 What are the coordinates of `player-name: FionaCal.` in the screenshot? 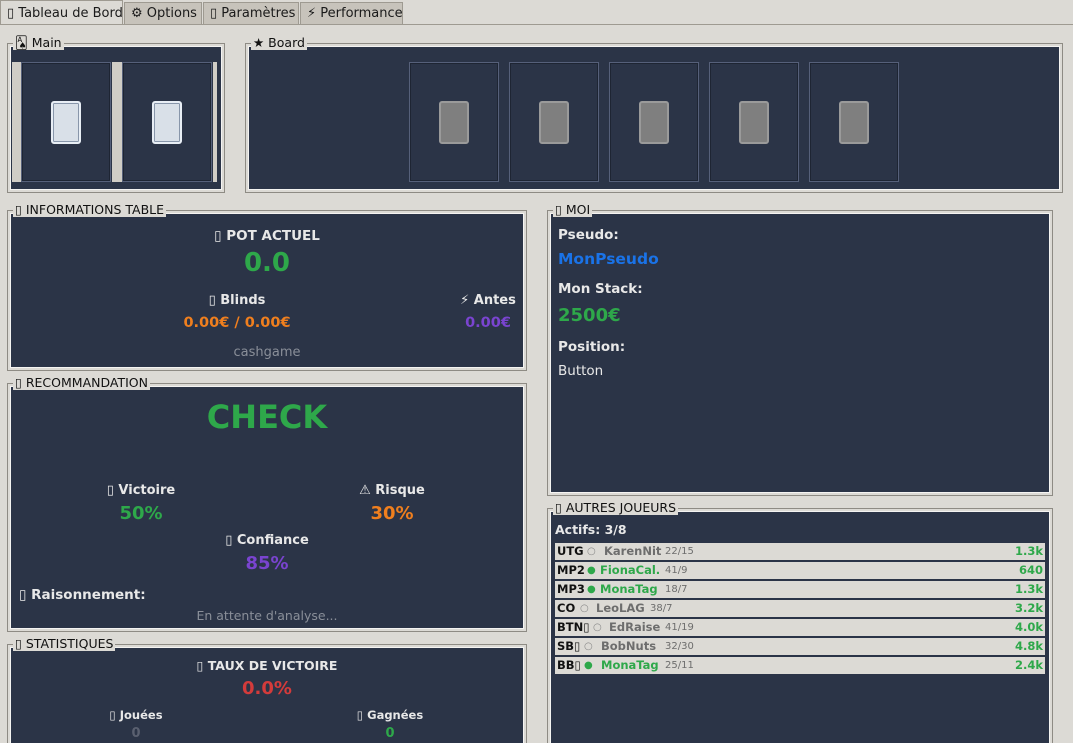 It's located at (630, 570).